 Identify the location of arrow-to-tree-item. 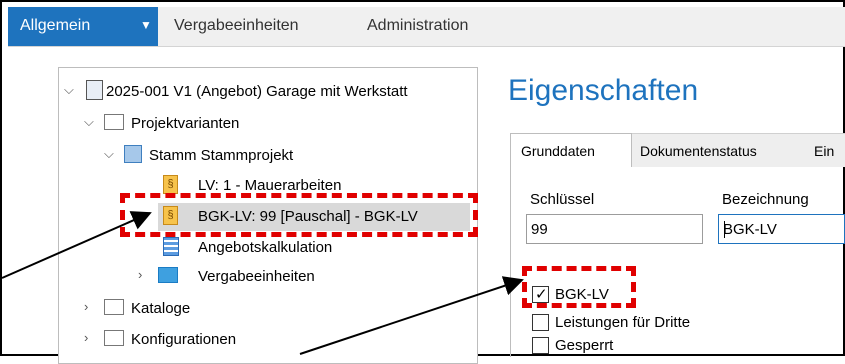
(76, 245).